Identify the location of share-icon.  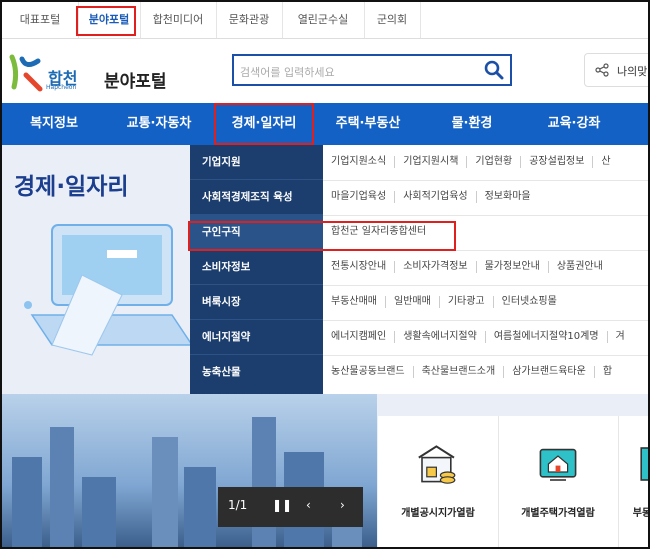
(602, 70).